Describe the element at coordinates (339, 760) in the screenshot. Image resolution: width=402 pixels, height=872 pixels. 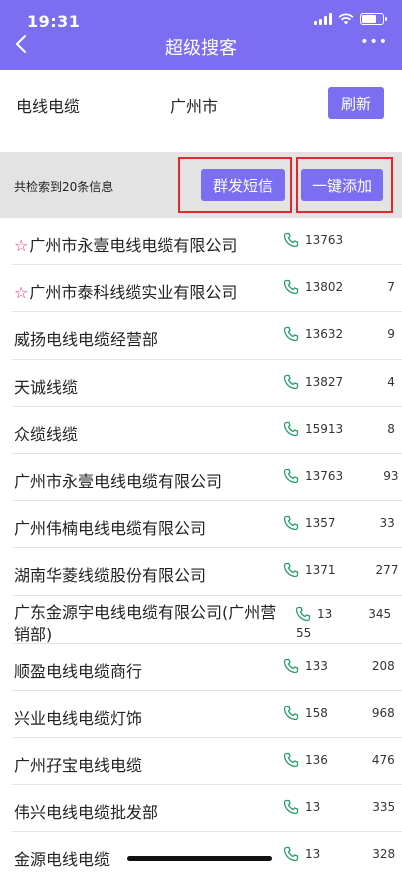
I see `phone-number: 136 476` at that location.